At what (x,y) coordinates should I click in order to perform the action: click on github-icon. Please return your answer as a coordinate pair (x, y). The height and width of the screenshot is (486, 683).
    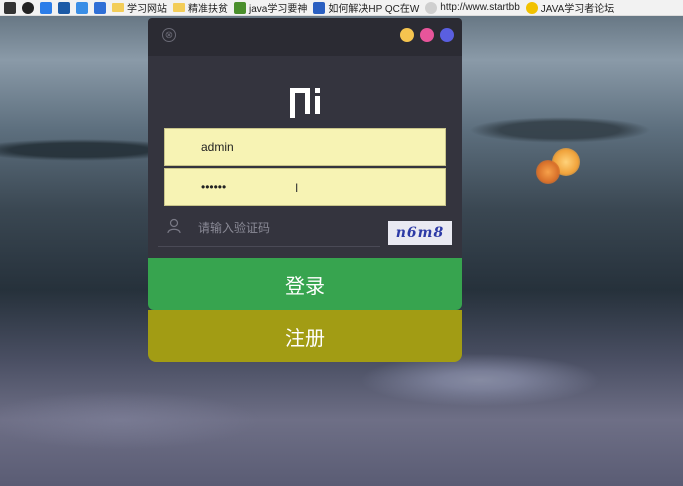
    Looking at the image, I should click on (28, 7).